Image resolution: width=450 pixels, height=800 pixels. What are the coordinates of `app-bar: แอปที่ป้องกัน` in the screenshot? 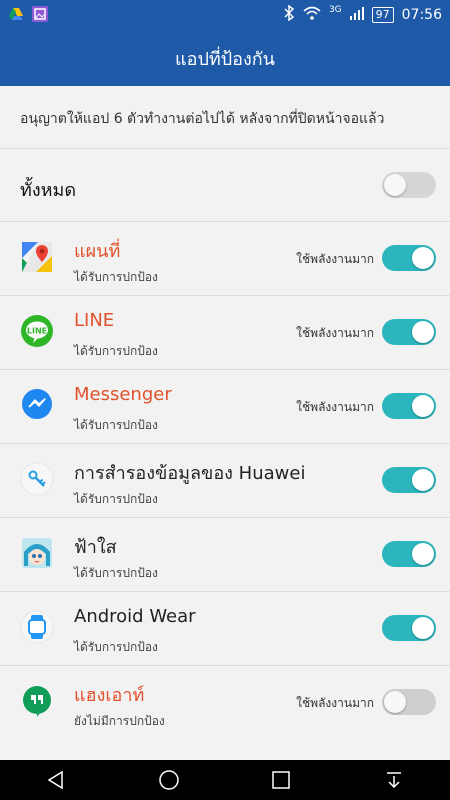 It's located at (225, 58).